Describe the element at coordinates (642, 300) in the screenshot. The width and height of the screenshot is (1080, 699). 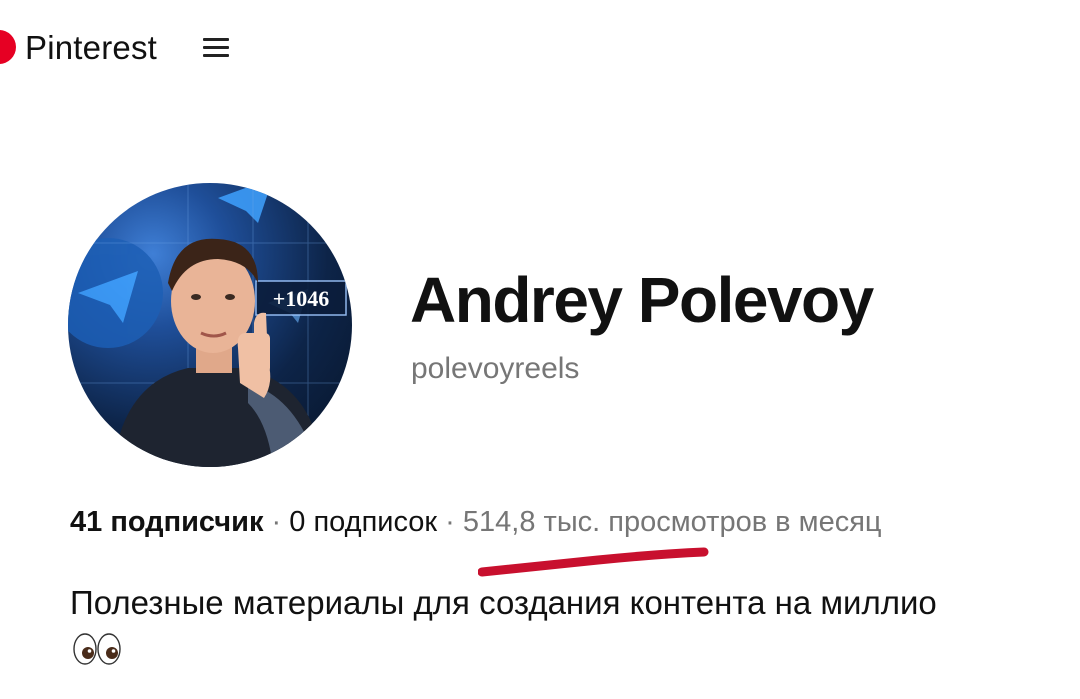
I see `profile-name: Andrey Polevoy` at that location.